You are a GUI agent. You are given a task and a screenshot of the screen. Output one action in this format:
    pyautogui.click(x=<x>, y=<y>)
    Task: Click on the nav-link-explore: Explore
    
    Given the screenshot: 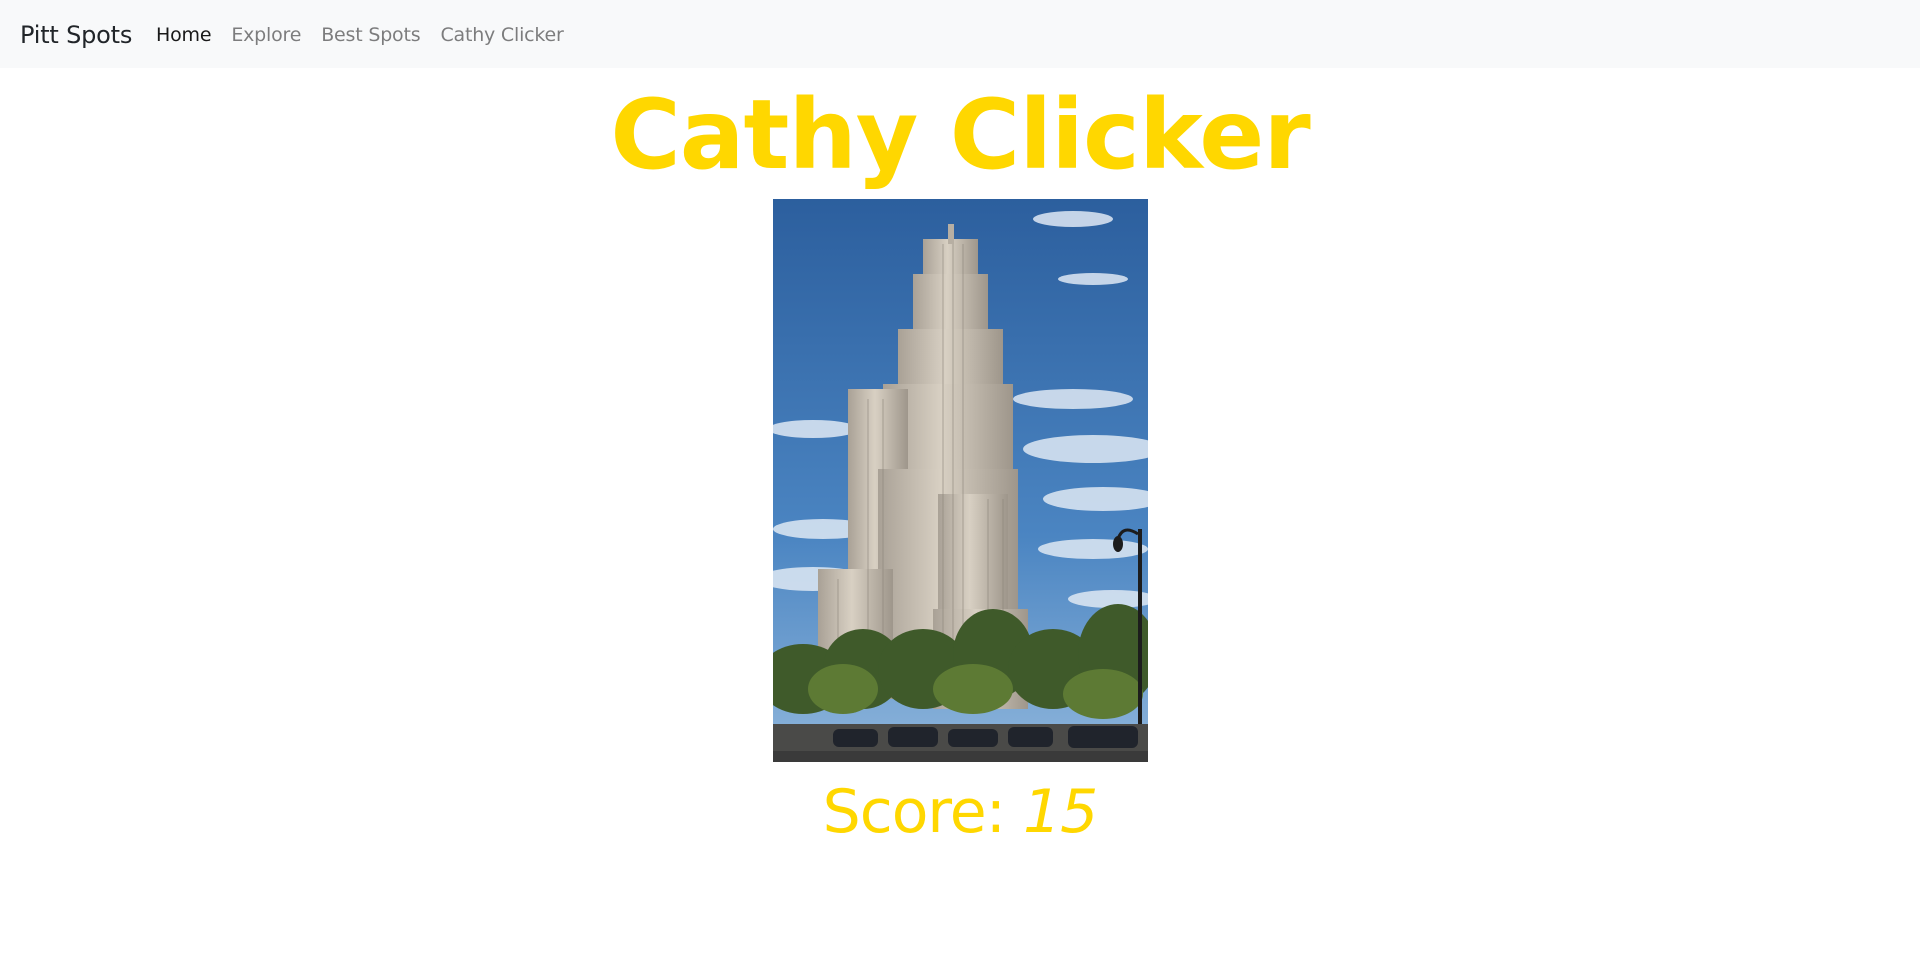 What is the action you would take?
    pyautogui.click(x=266, y=35)
    